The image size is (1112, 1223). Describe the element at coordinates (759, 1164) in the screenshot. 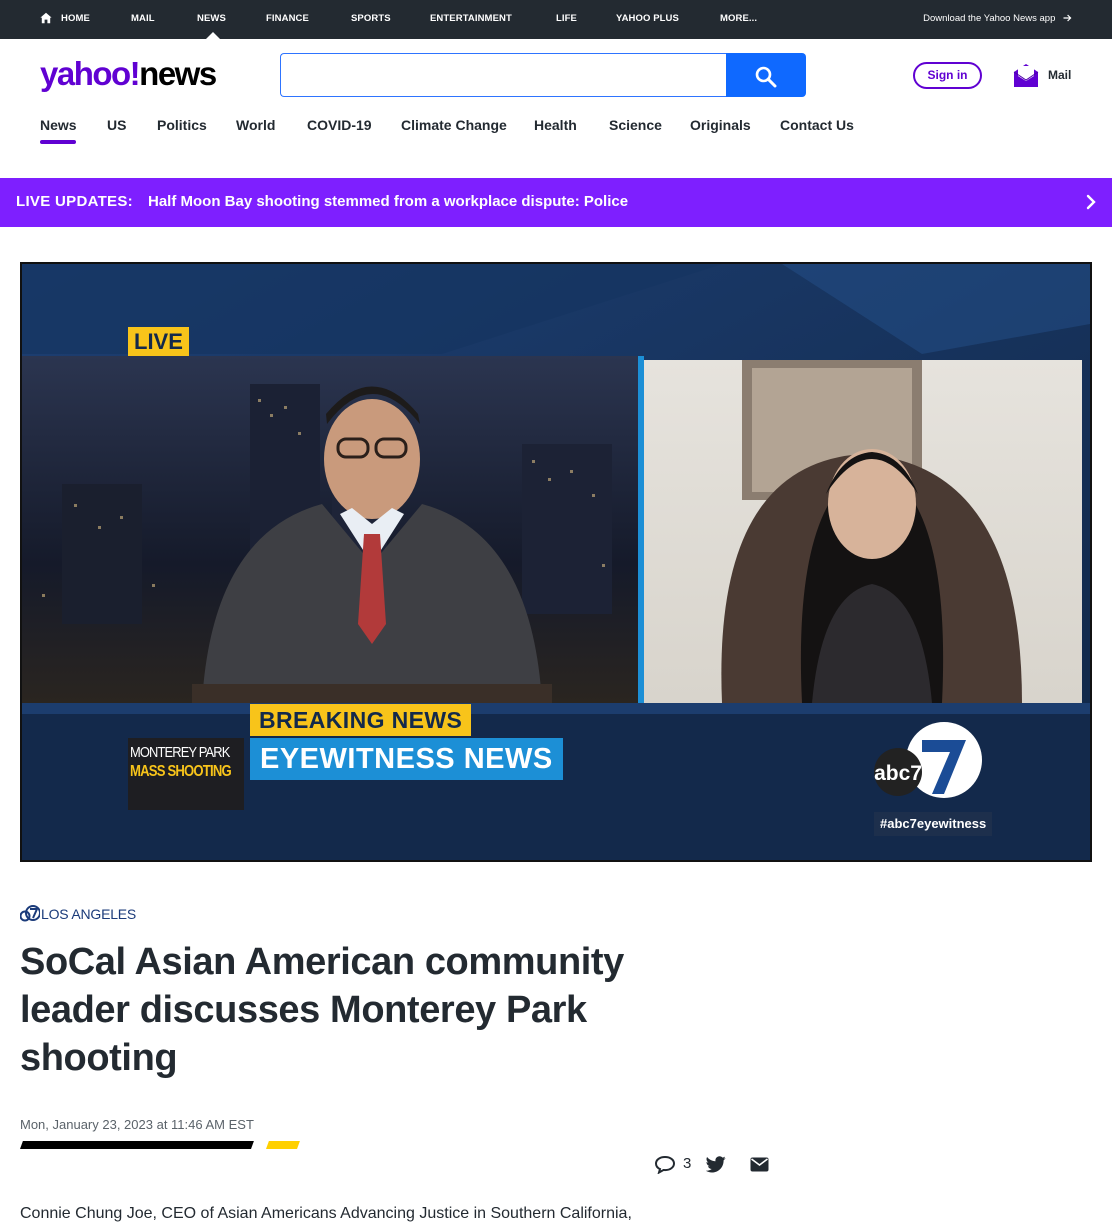

I see `email-share-icon` at that location.